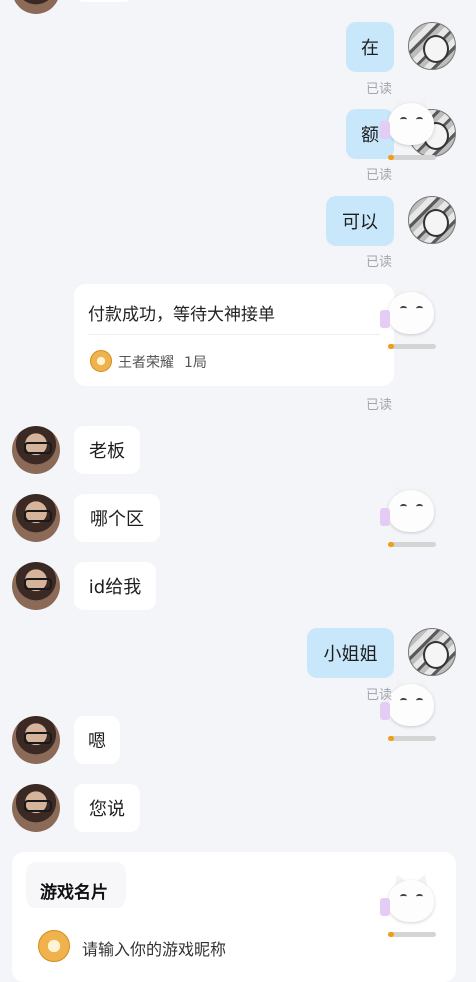 This screenshot has width=476, height=982. What do you see at coordinates (104, 1) in the screenshot?
I see `partial-message-bubble` at bounding box center [104, 1].